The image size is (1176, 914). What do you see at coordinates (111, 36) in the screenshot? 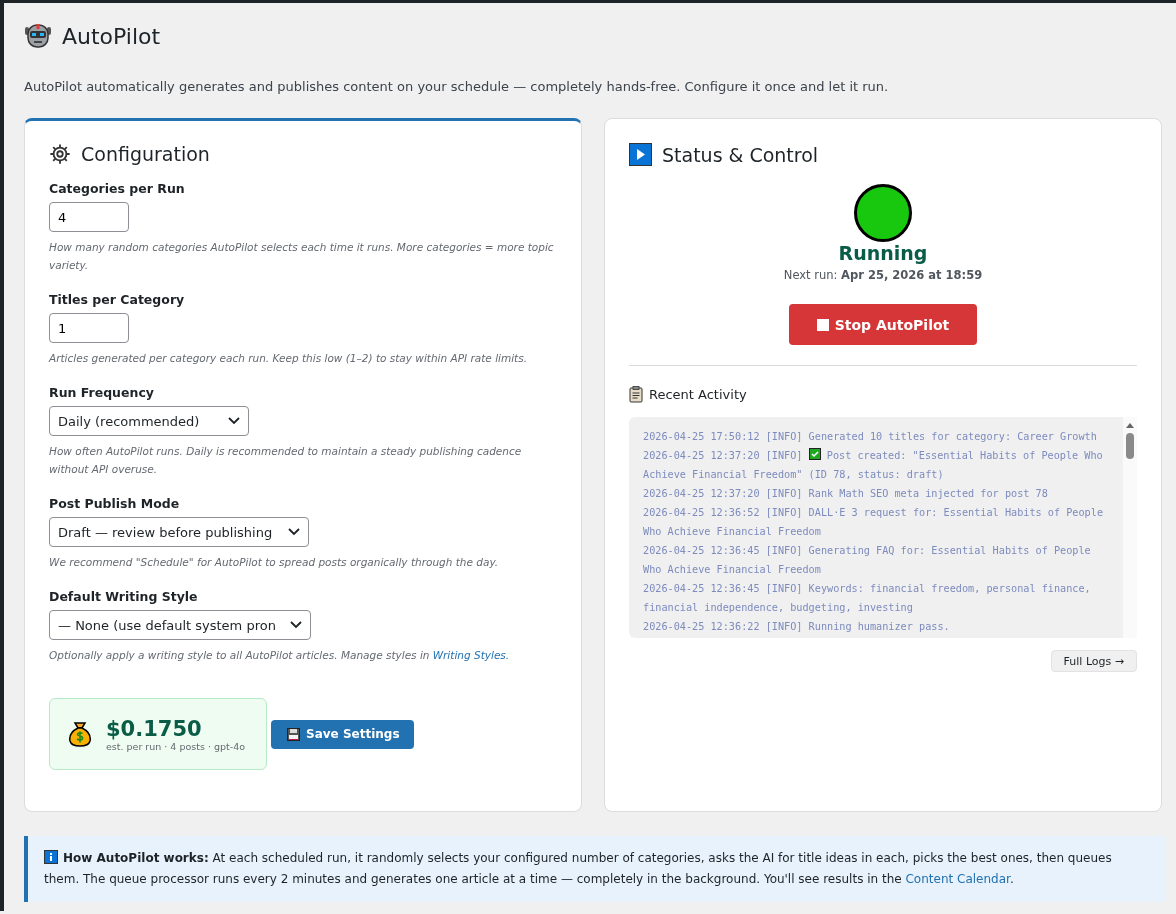
I see `page-title: AutoPilot` at bounding box center [111, 36].